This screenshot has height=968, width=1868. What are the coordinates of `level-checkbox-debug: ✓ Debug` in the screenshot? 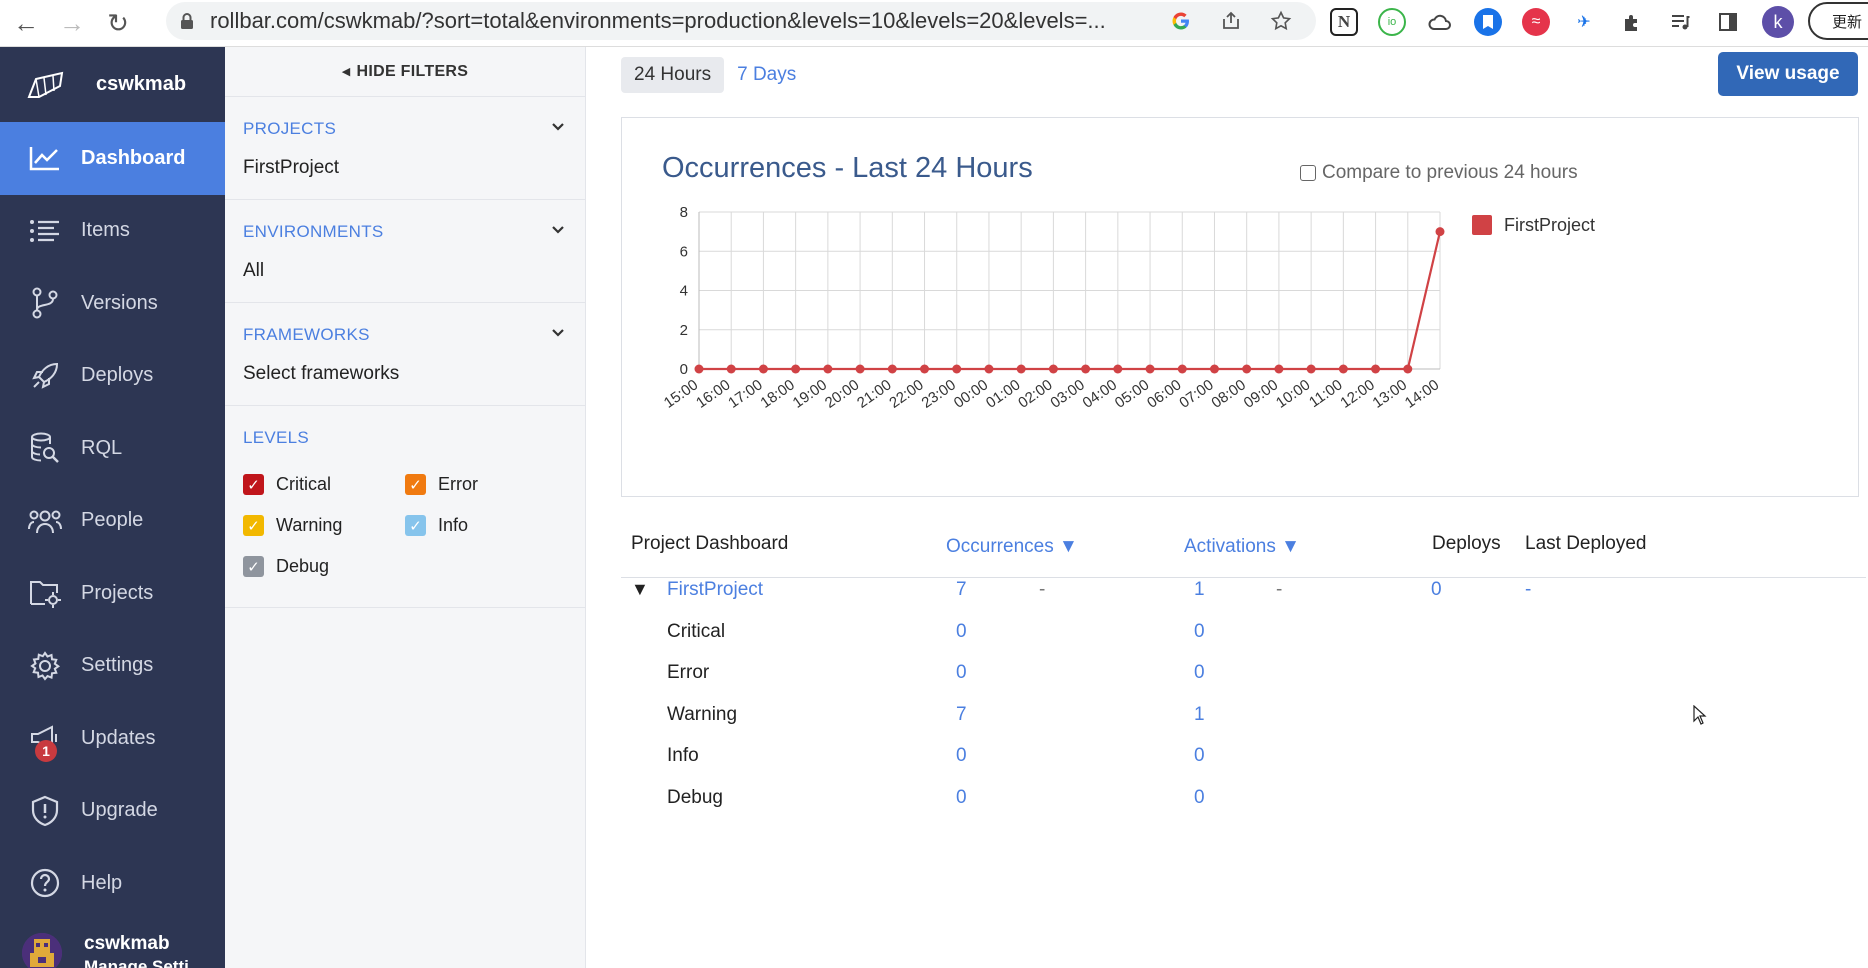 It's located at (324, 566).